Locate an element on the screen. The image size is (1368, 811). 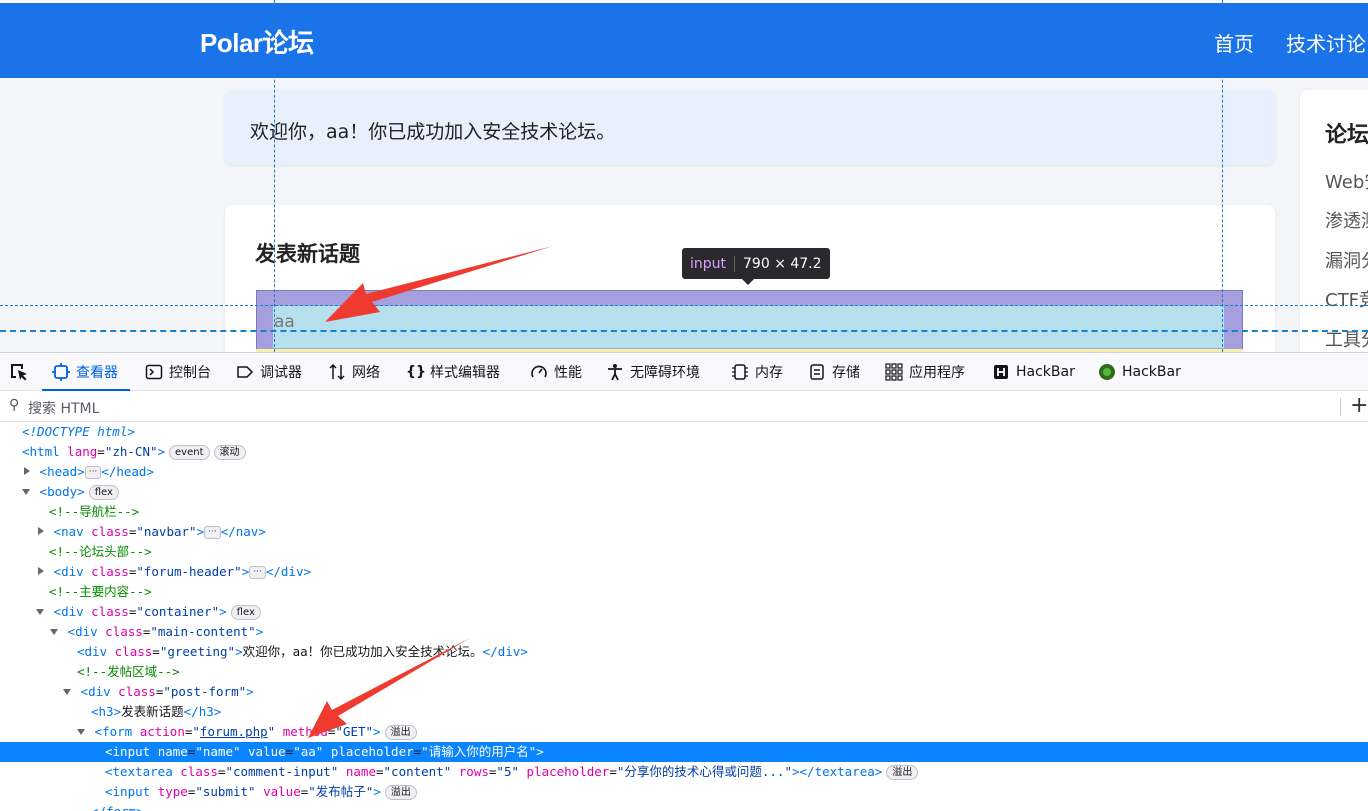
tab-storage: 存储 is located at coordinates (834, 372).